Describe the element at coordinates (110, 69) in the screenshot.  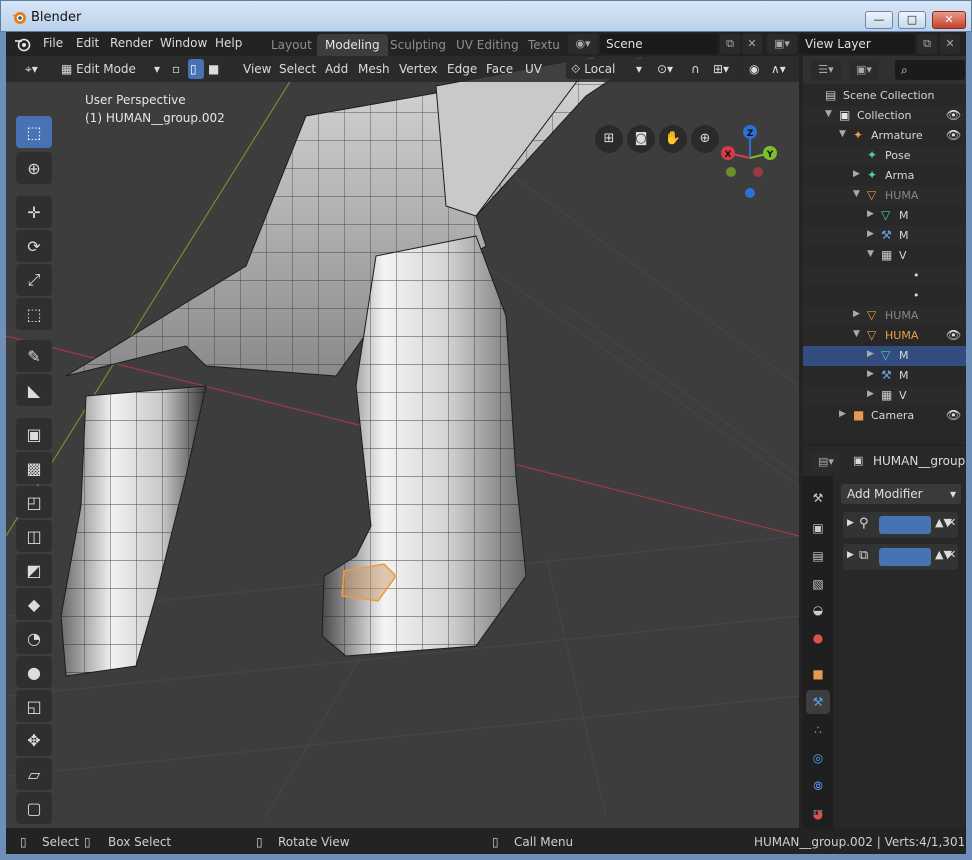
I see `mode-selector: ▦ Edit Mode ▾` at that location.